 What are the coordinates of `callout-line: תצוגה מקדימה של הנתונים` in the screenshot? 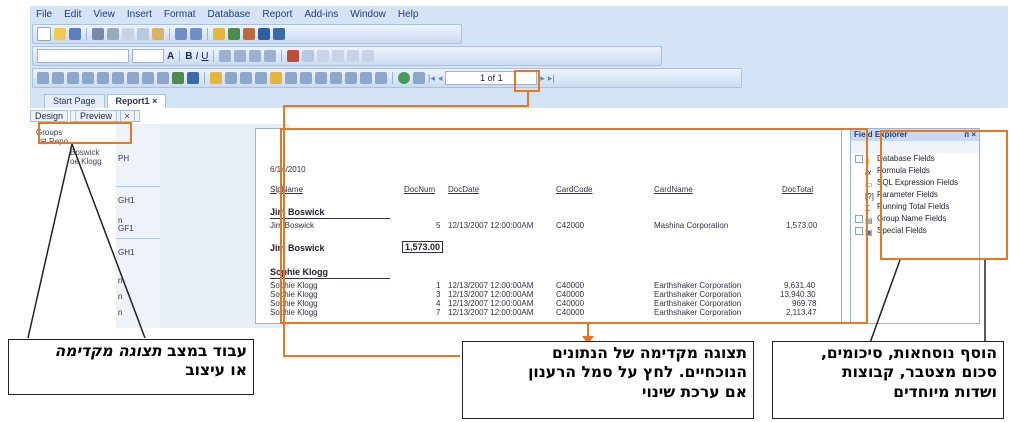 It's located at (649, 353).